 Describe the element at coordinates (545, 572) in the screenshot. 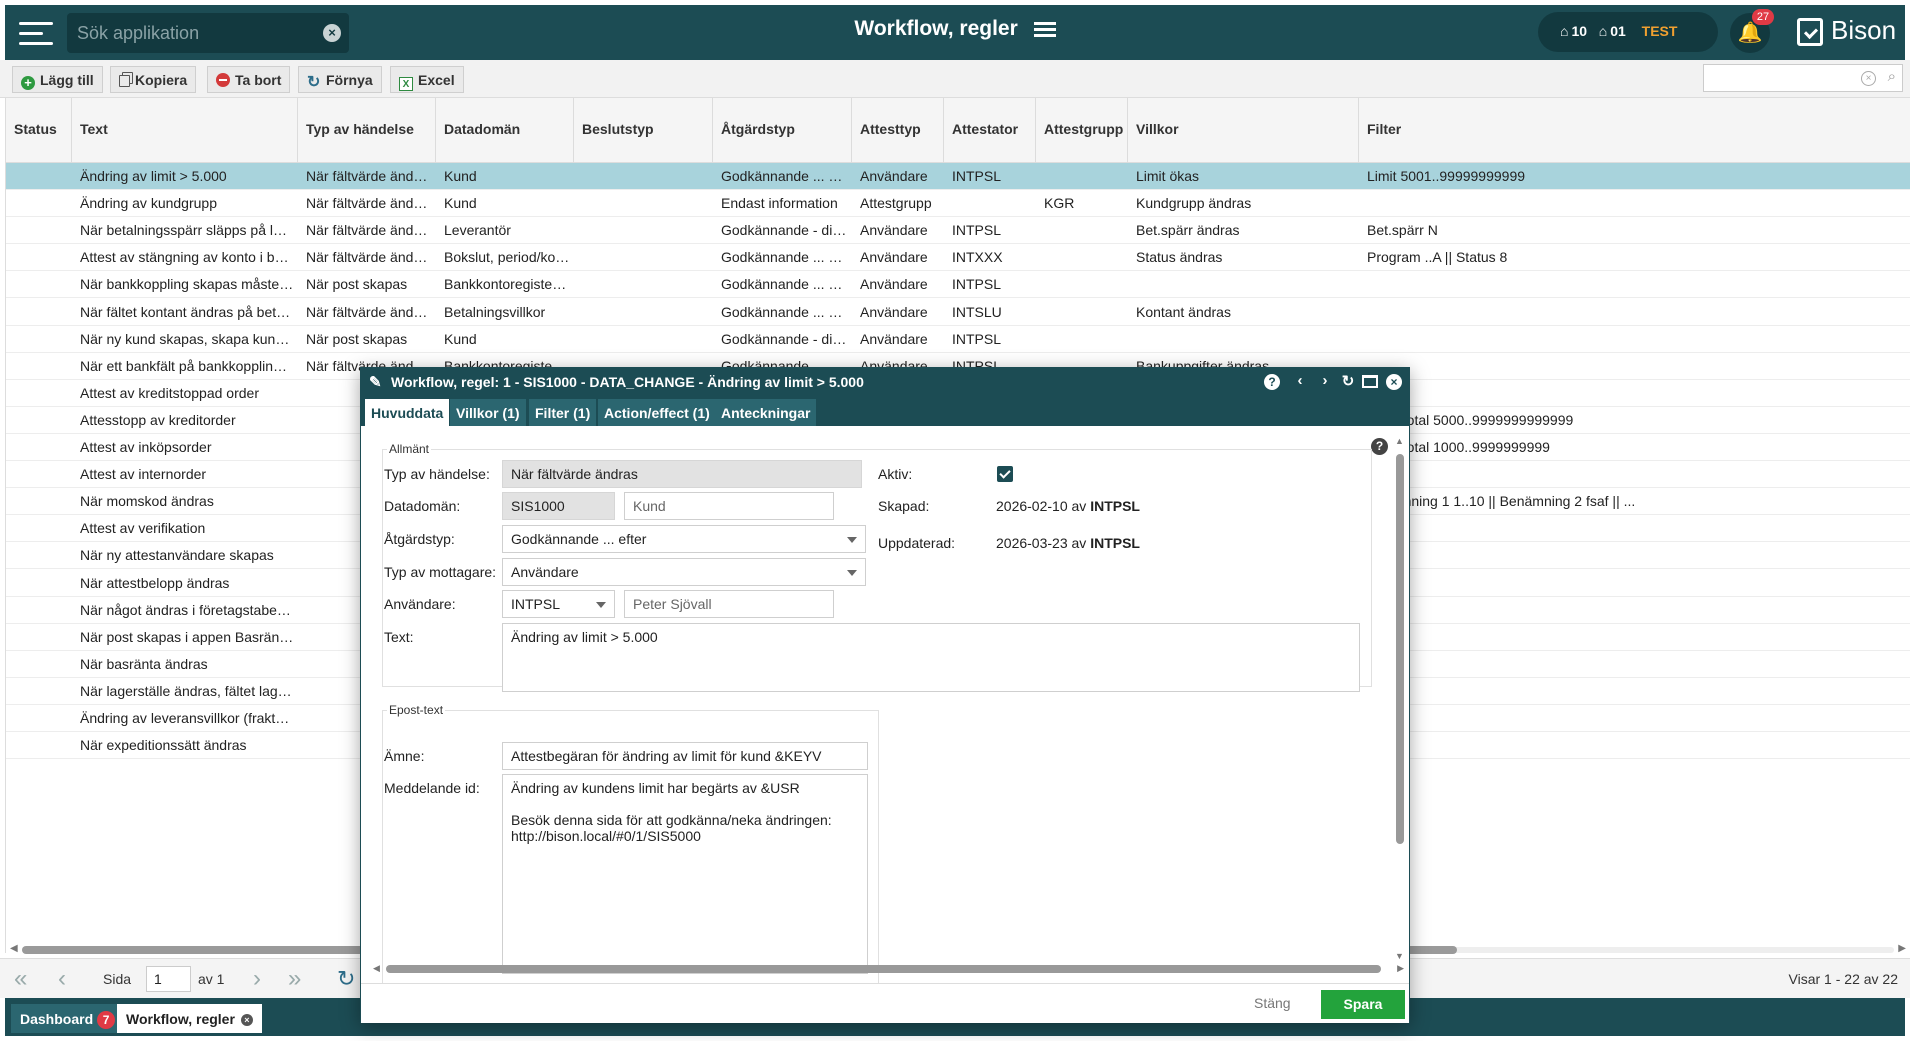

I see `receiver-type-value: Användare` at that location.